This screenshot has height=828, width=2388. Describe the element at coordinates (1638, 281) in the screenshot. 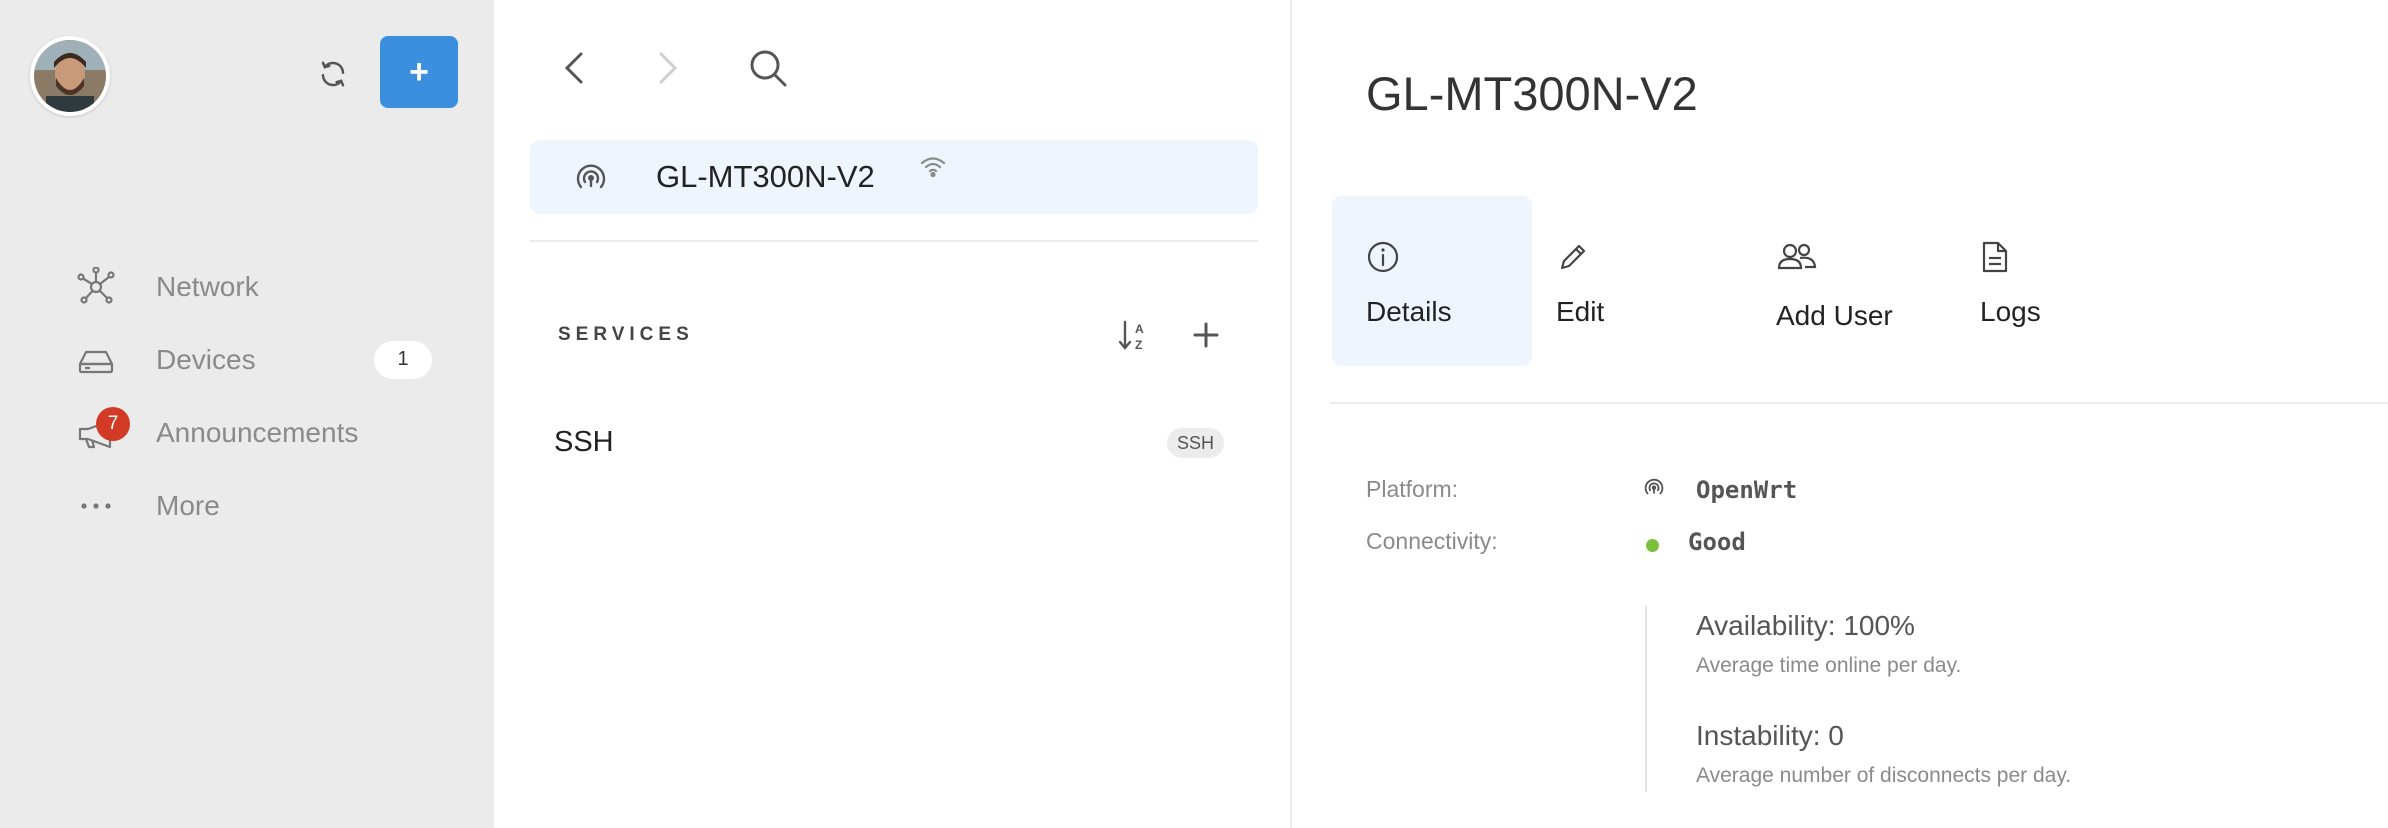

I see `tab-edit: Edit` at that location.